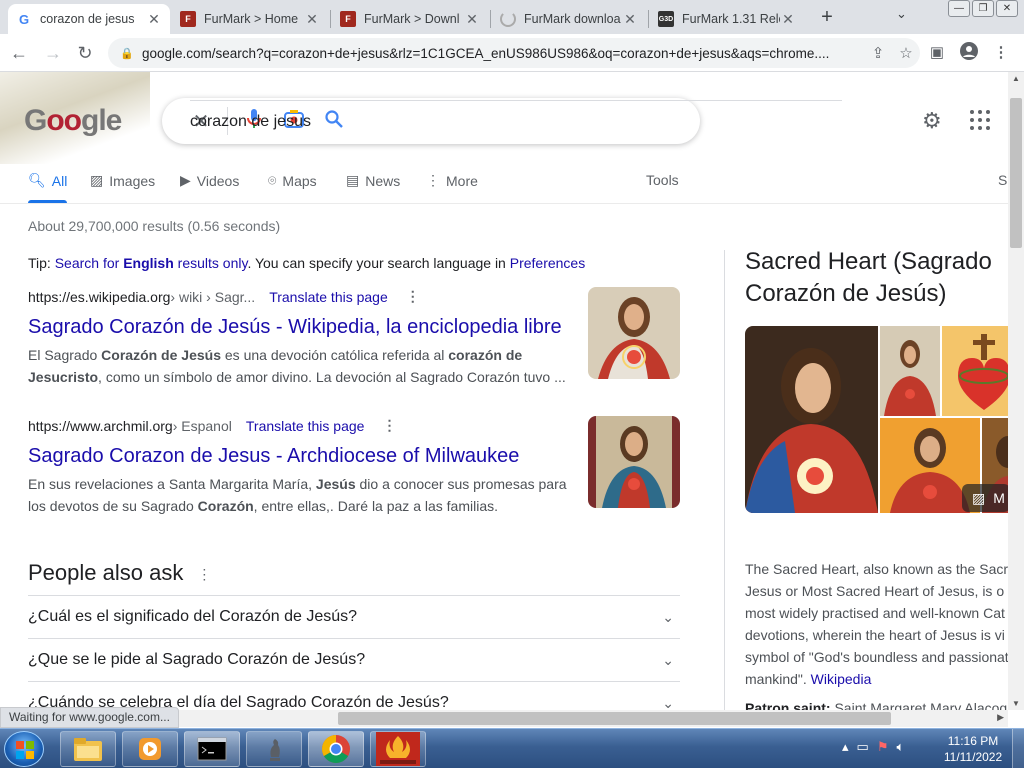  What do you see at coordinates (883, 747) in the screenshot?
I see `action-center-icon: ⚑` at bounding box center [883, 747].